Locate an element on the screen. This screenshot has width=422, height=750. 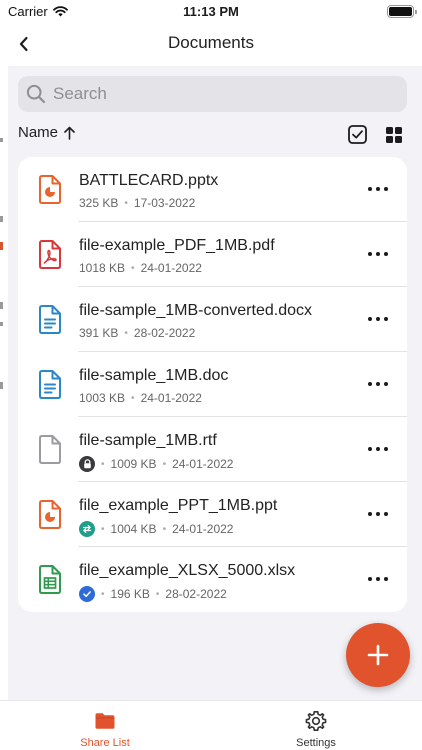
arrow-up-icon is located at coordinates (69, 133).